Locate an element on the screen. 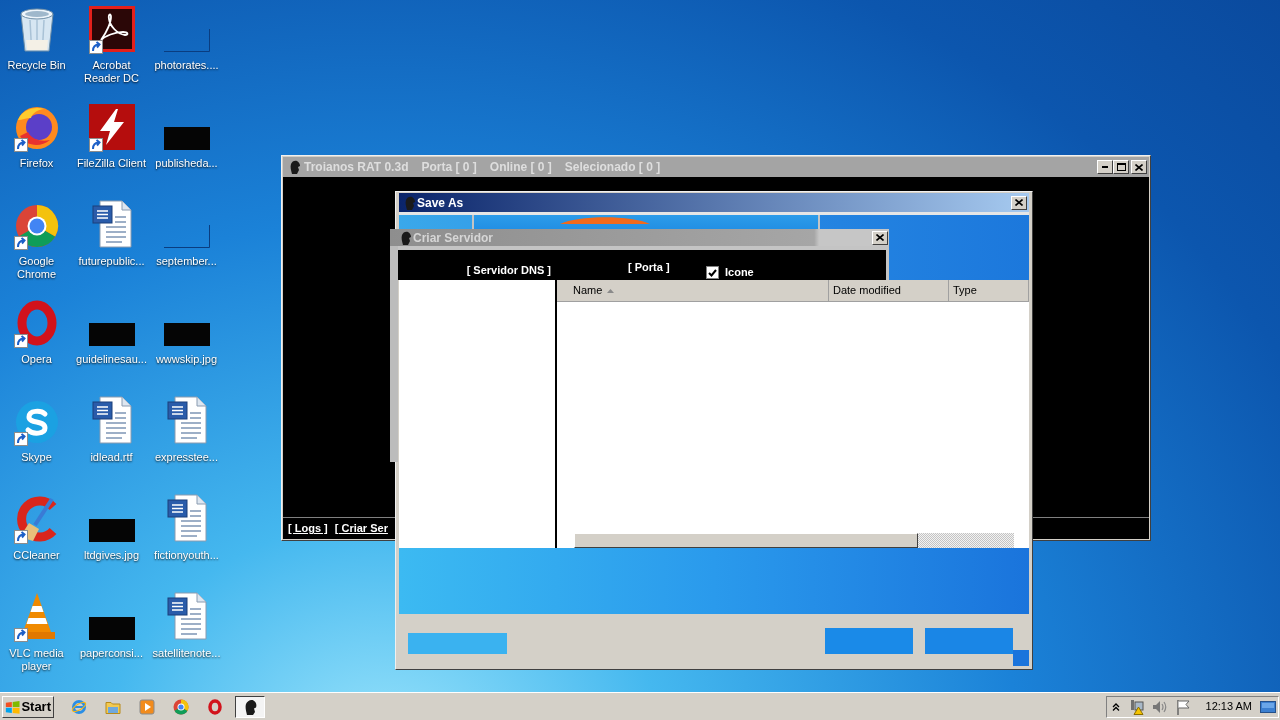 This screenshot has width=1280, height=720. maximize-button is located at coordinates (1121, 167).